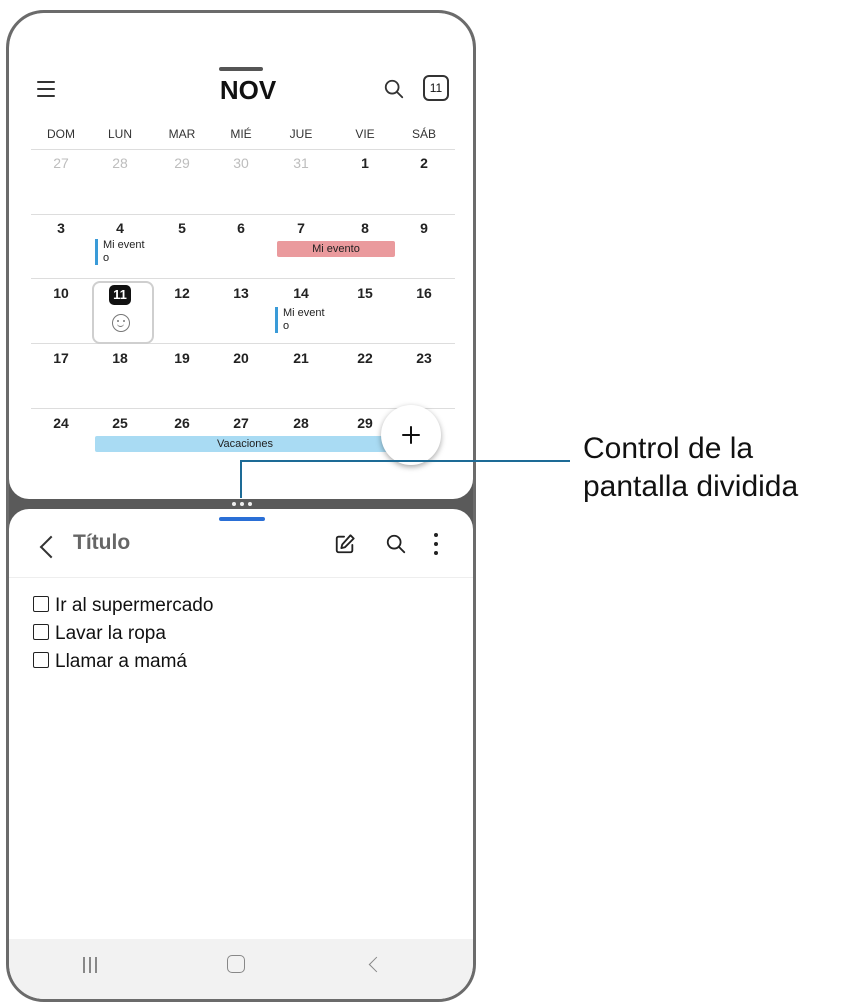 The image size is (857, 1006). I want to click on callout-label-line: Control de la, so click(668, 448).